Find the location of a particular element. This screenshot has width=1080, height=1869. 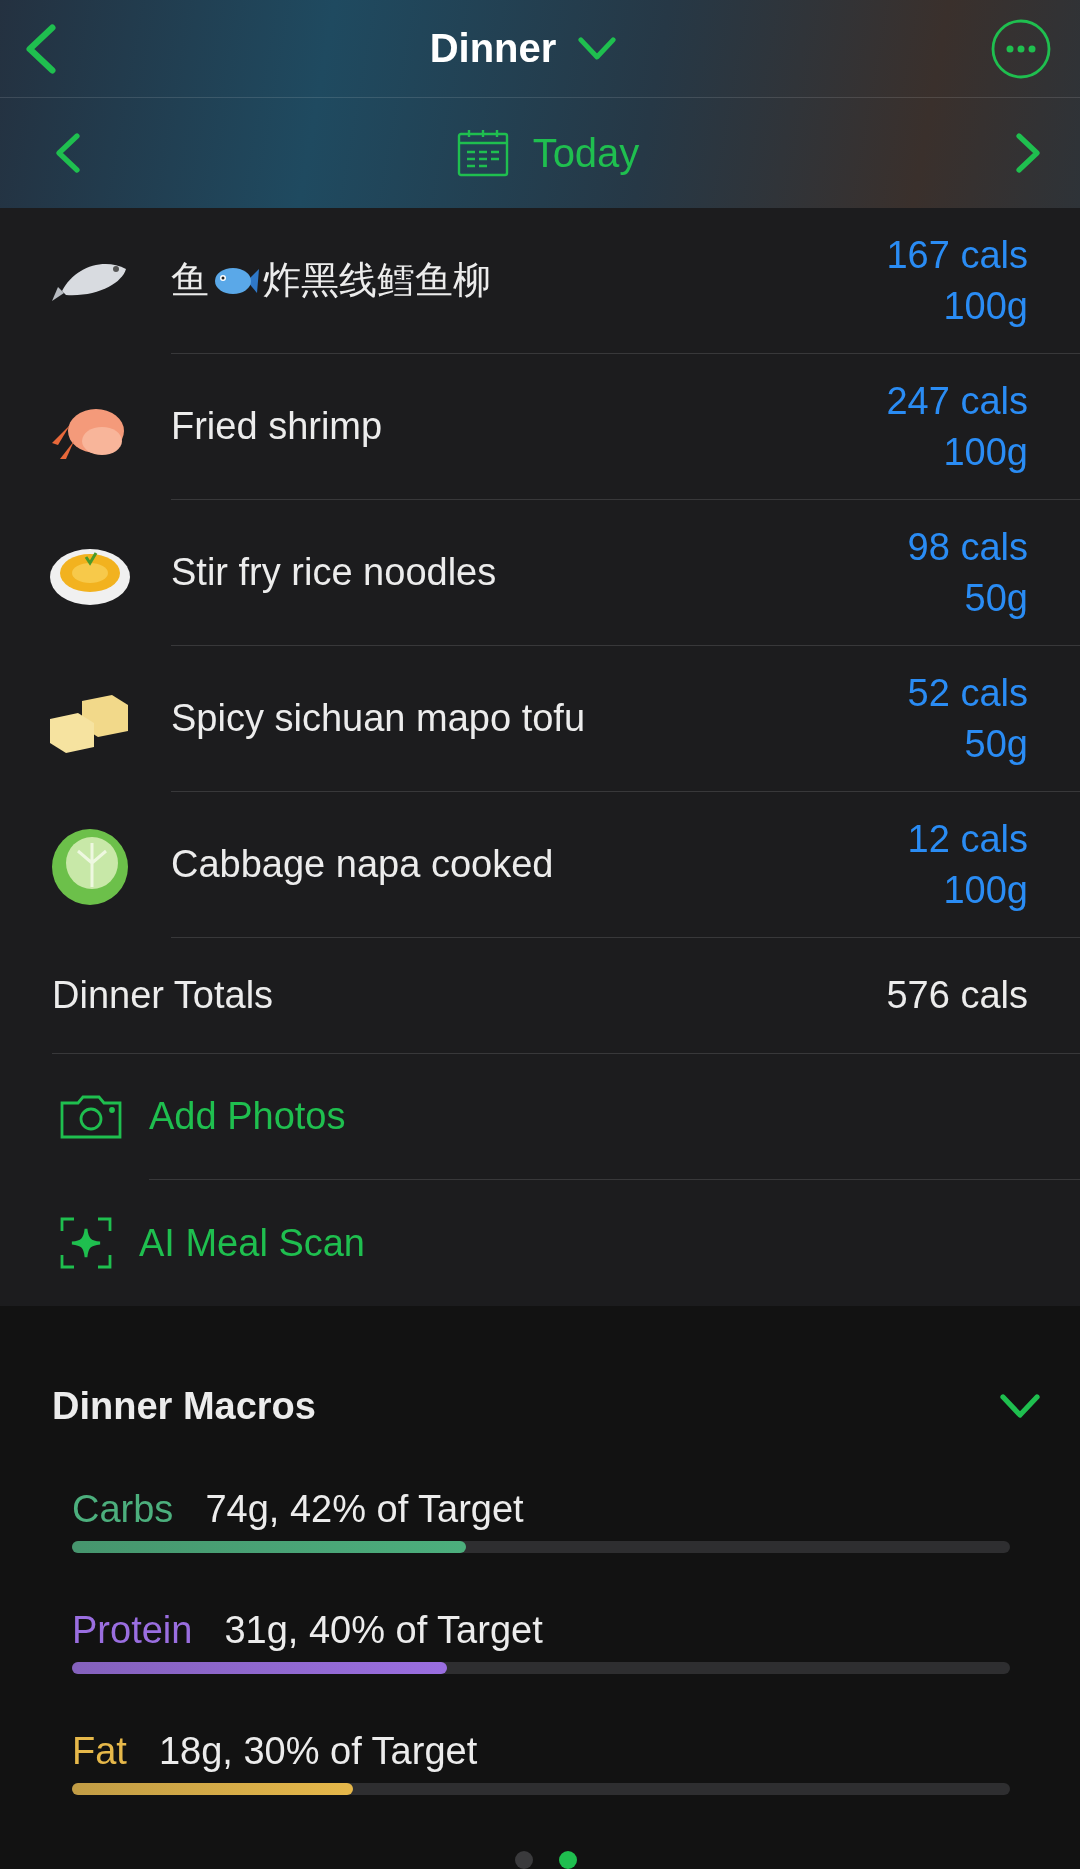

action-link: Add Photos is located at coordinates (247, 1116).